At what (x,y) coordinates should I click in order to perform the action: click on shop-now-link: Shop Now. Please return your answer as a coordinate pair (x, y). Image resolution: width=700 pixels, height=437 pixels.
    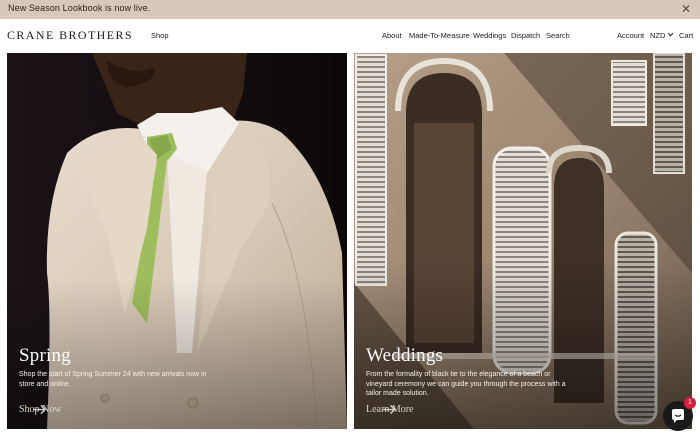
    Looking at the image, I should click on (40, 409).